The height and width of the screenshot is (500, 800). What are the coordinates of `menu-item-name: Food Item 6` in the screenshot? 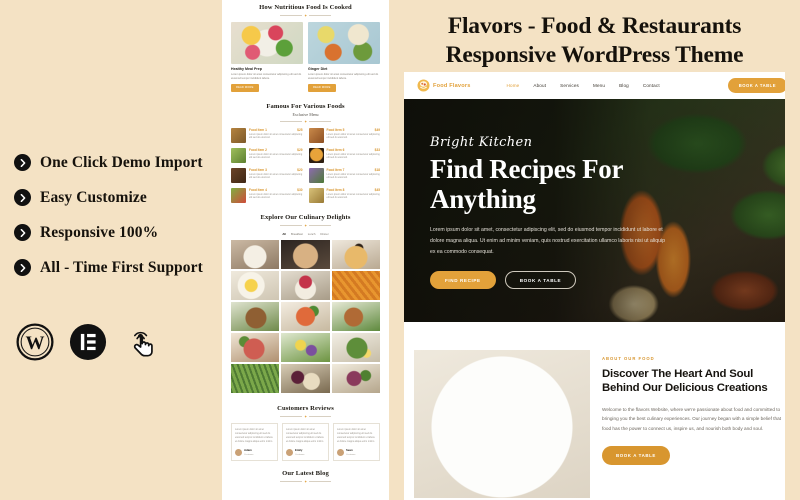 It's located at (335, 149).